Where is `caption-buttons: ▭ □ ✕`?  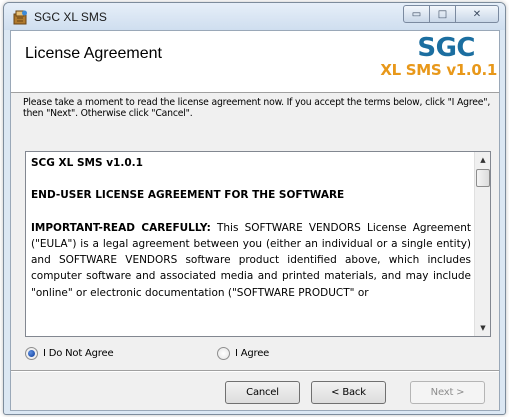
caption-buttons: ▭ □ ✕ is located at coordinates (451, 14).